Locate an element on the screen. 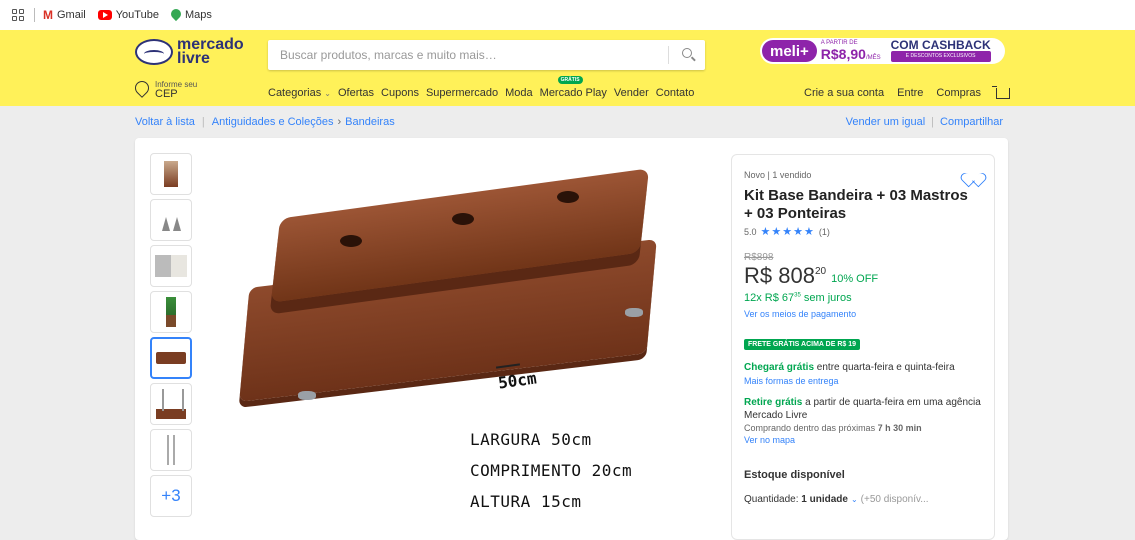 The height and width of the screenshot is (540, 1135). dimension-label: 50cm is located at coordinates (517, 380).